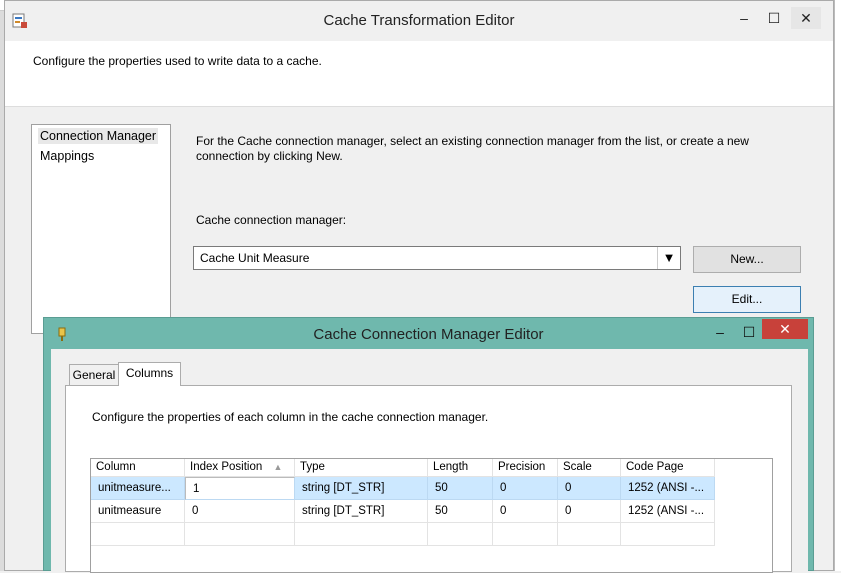 This screenshot has height=573, width=841. Describe the element at coordinates (278, 467) in the screenshot. I see `sort-ascending-icon: ▲` at that location.